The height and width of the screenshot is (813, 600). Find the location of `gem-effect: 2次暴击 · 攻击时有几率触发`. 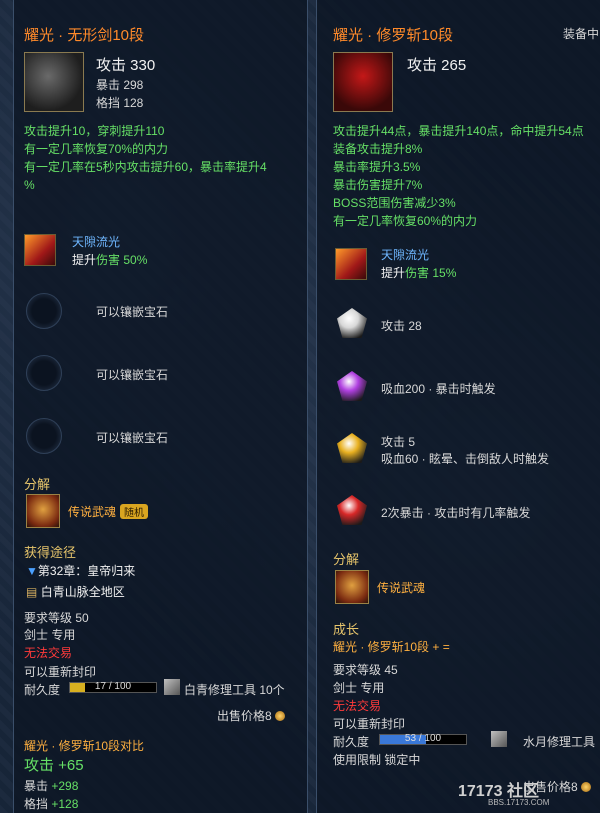

gem-effect: 2次暴击 · 攻击时有几率触发 is located at coordinates (456, 513).